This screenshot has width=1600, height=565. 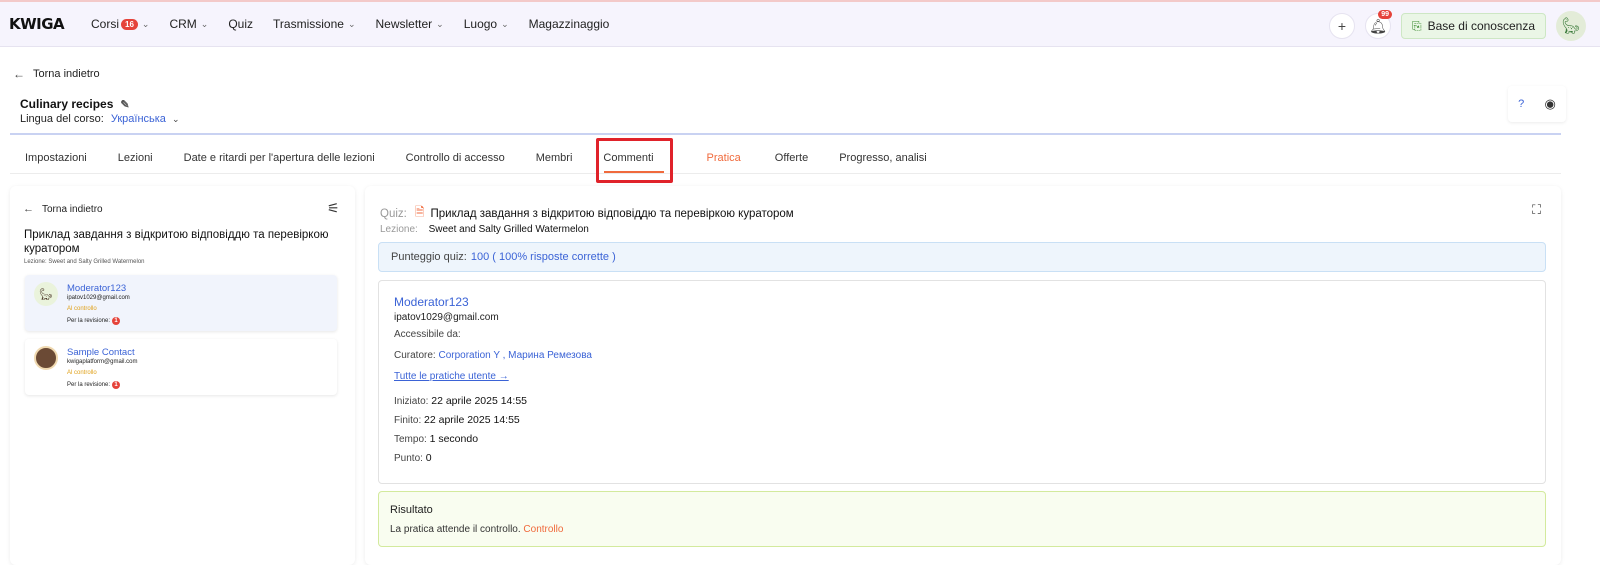 I want to click on avatar, so click(x=46, y=358).